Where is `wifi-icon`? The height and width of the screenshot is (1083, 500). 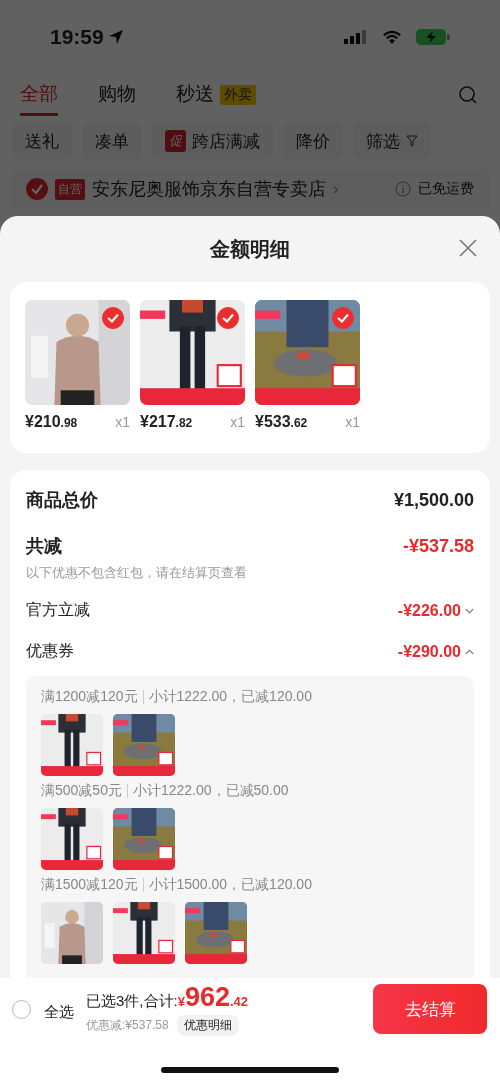
wifi-icon is located at coordinates (392, 37).